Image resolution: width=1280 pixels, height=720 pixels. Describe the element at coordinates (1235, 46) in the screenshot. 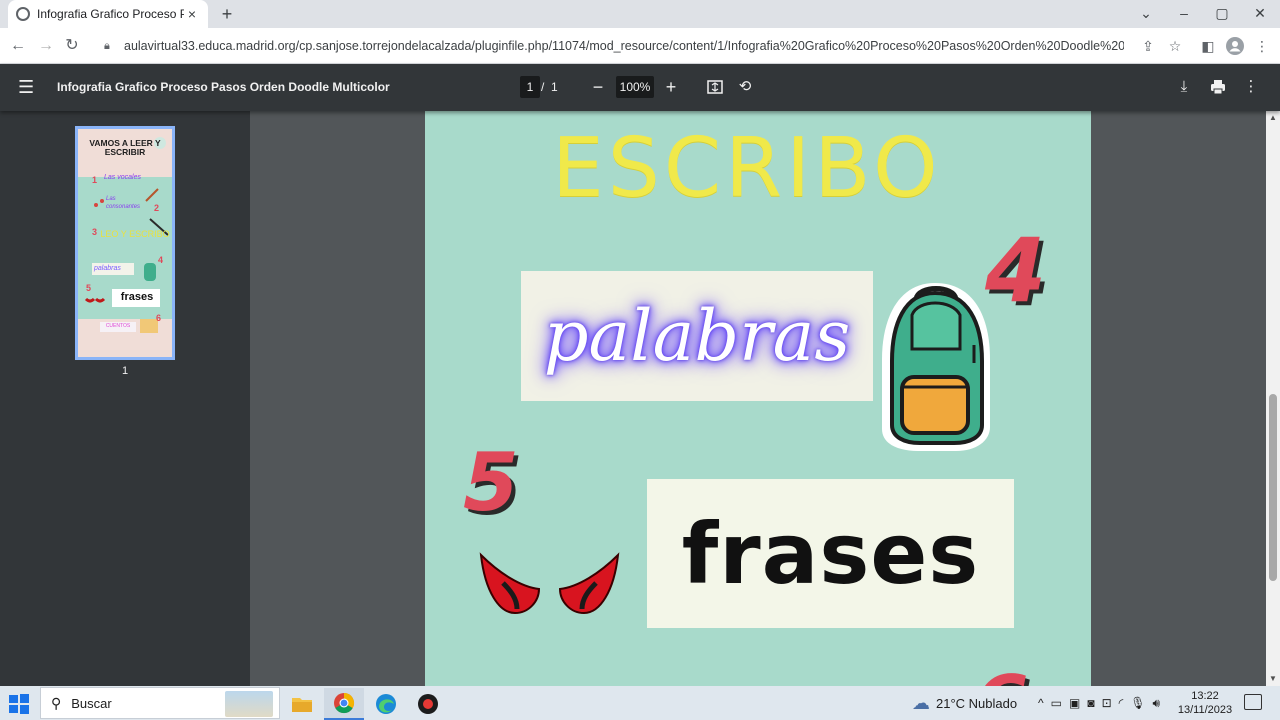

I see `profile-avatar-icon` at that location.